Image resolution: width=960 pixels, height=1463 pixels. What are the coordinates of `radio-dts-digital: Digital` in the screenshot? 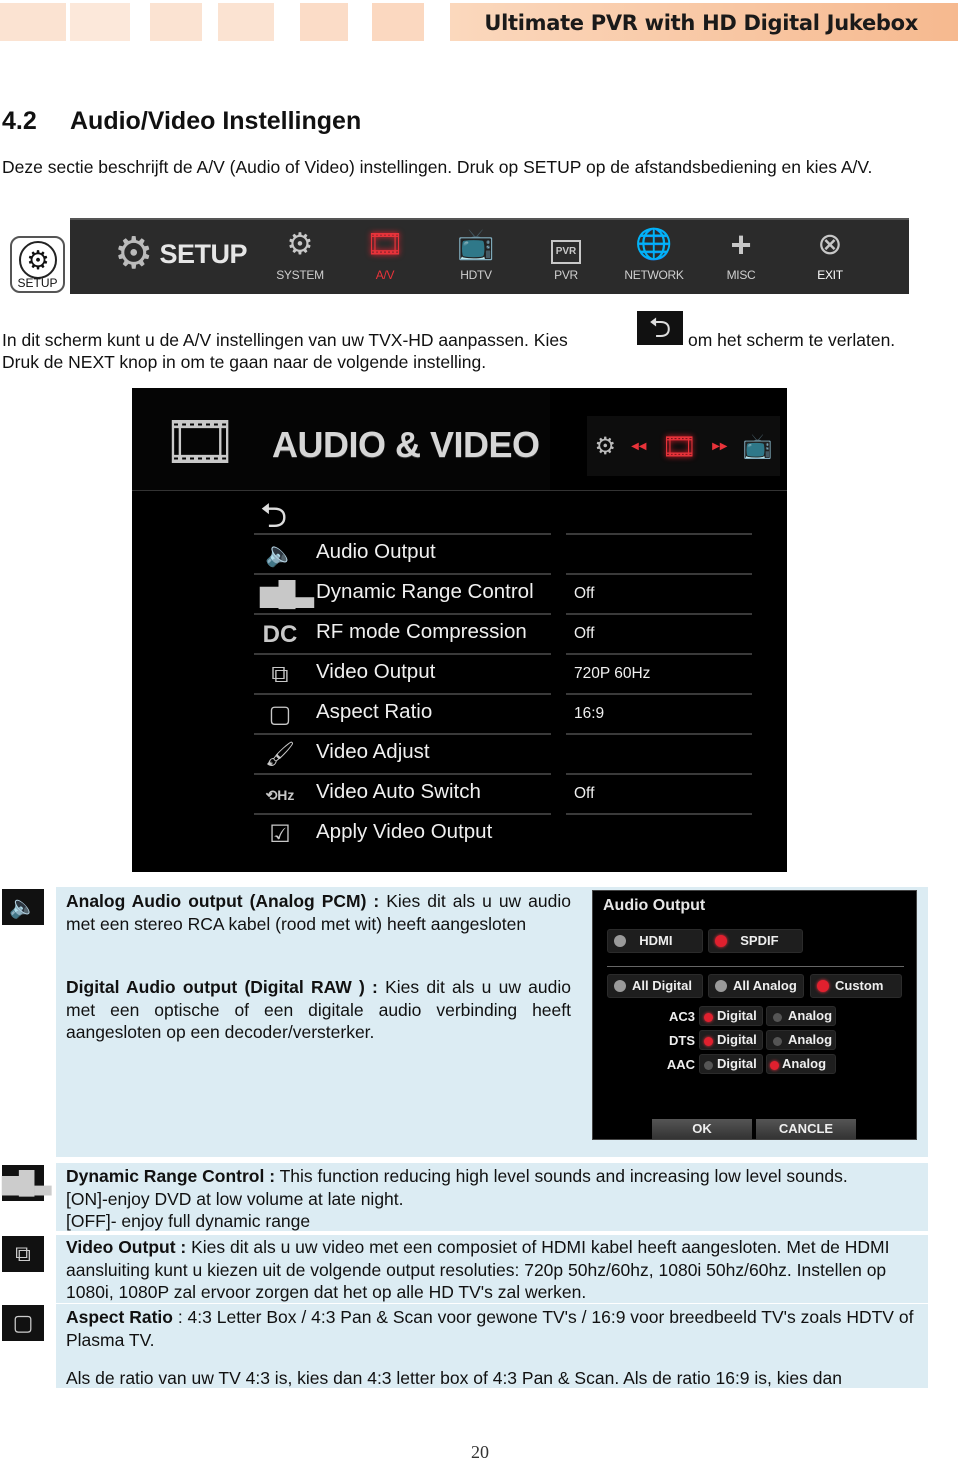 It's located at (731, 1040).